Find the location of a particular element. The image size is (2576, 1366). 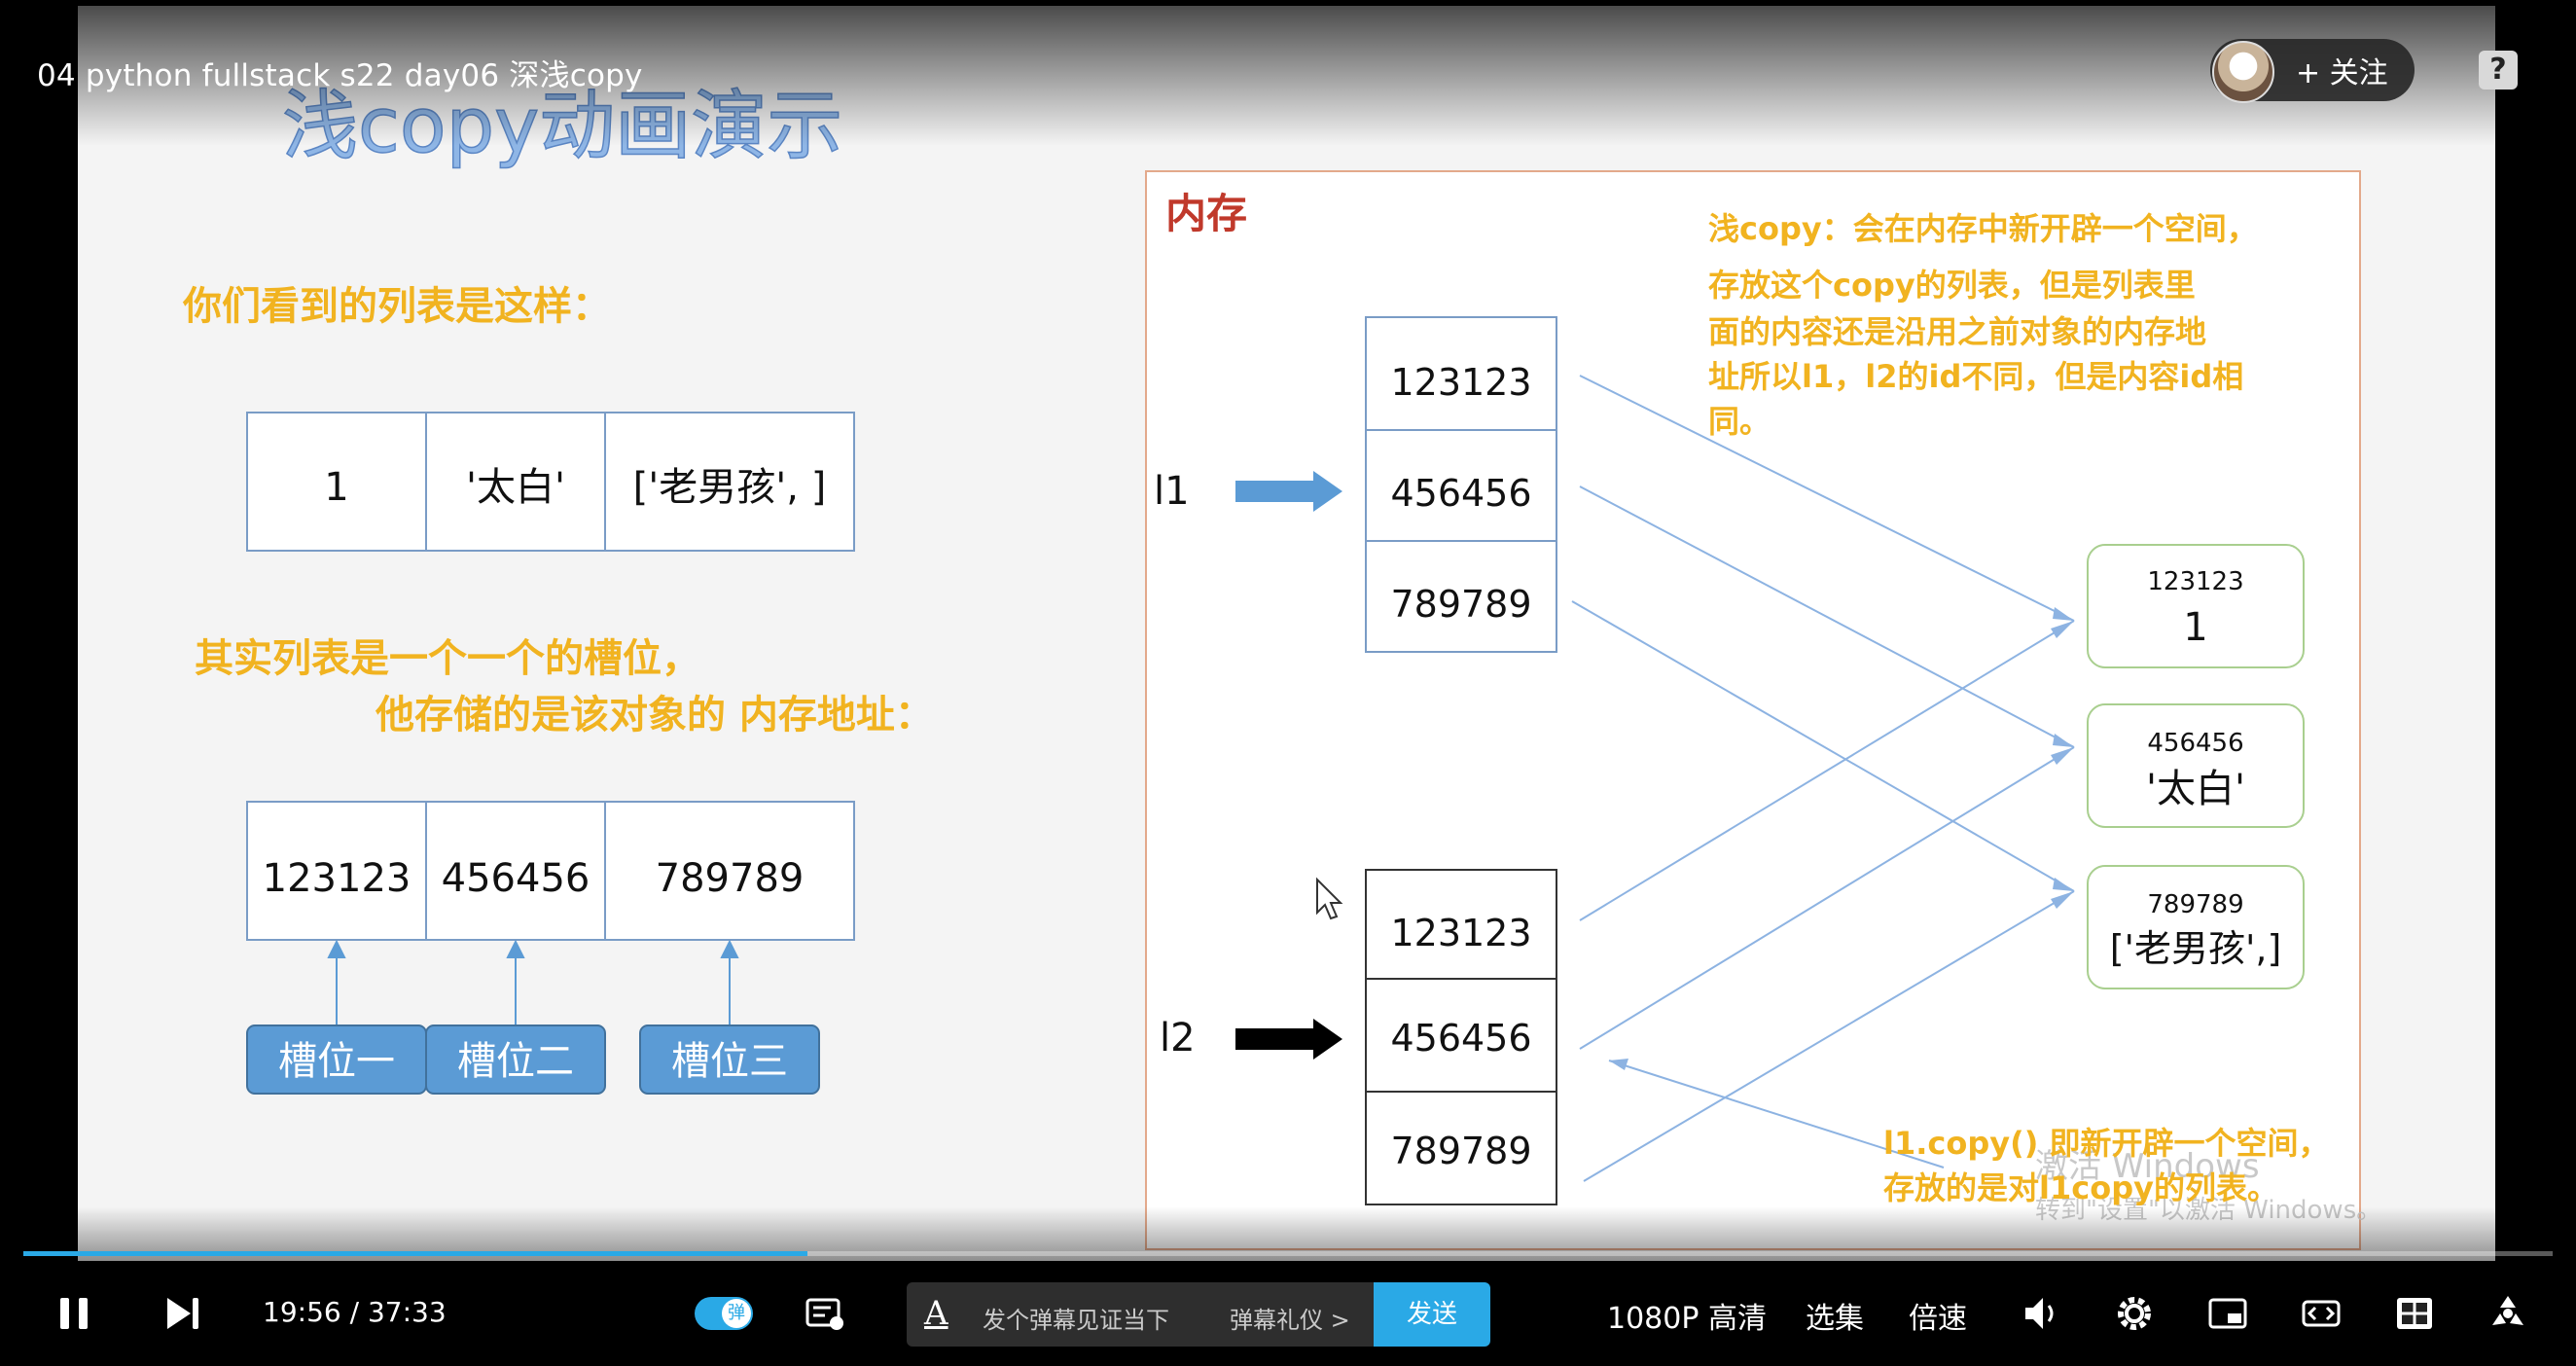

address-table: 123123 456456 789789 is located at coordinates (550, 871).